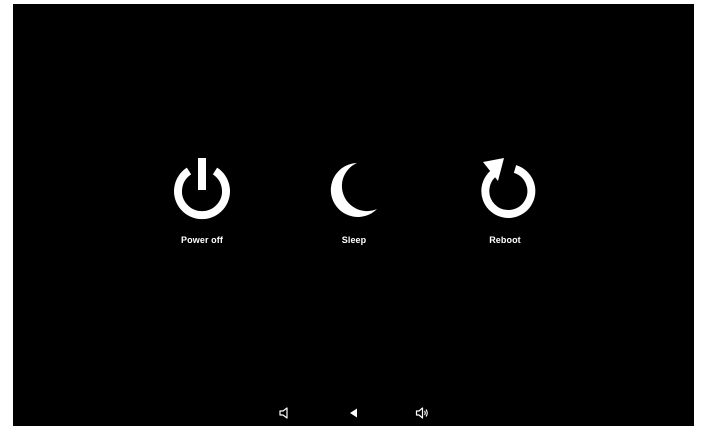 The height and width of the screenshot is (428, 701). What do you see at coordinates (353, 190) in the screenshot?
I see `moon-icon` at bounding box center [353, 190].